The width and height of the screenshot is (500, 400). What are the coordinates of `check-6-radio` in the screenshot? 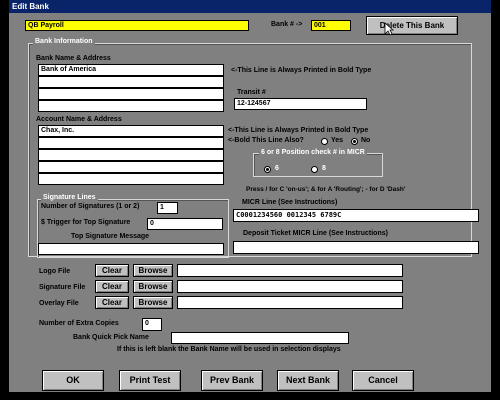 It's located at (267, 169).